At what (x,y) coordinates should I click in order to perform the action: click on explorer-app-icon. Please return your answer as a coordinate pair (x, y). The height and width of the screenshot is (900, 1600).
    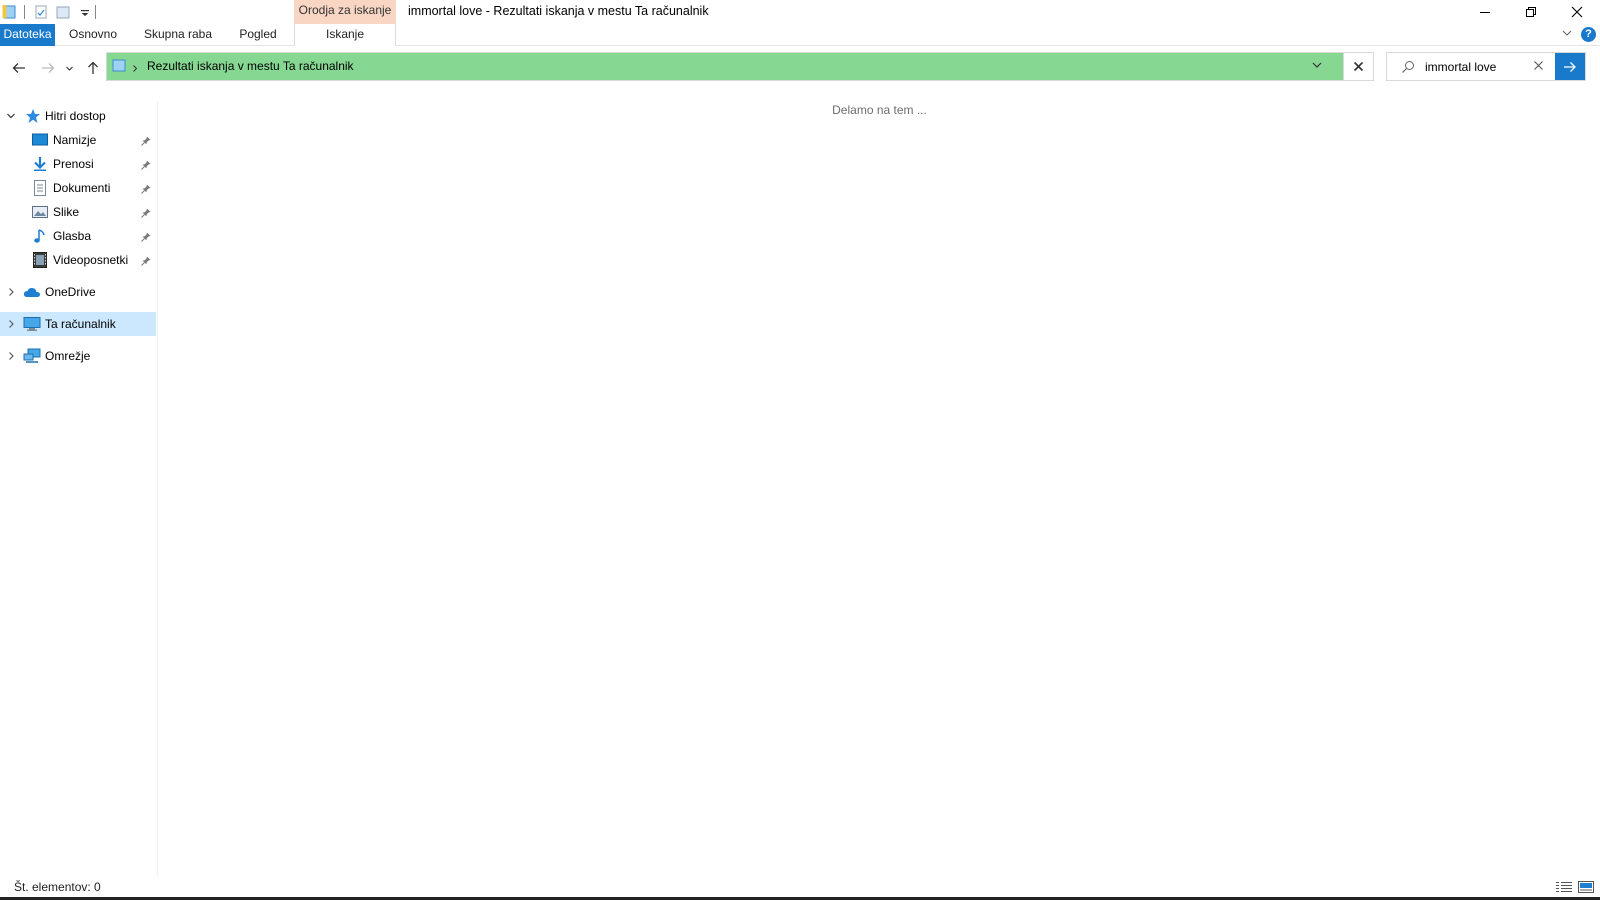
    Looking at the image, I should click on (10, 12).